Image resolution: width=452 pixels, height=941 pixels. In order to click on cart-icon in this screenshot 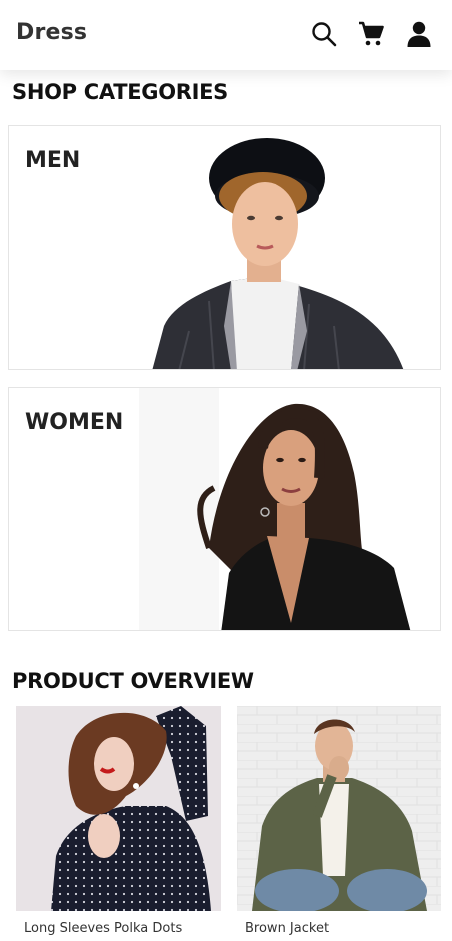, I will do `click(371, 33)`.